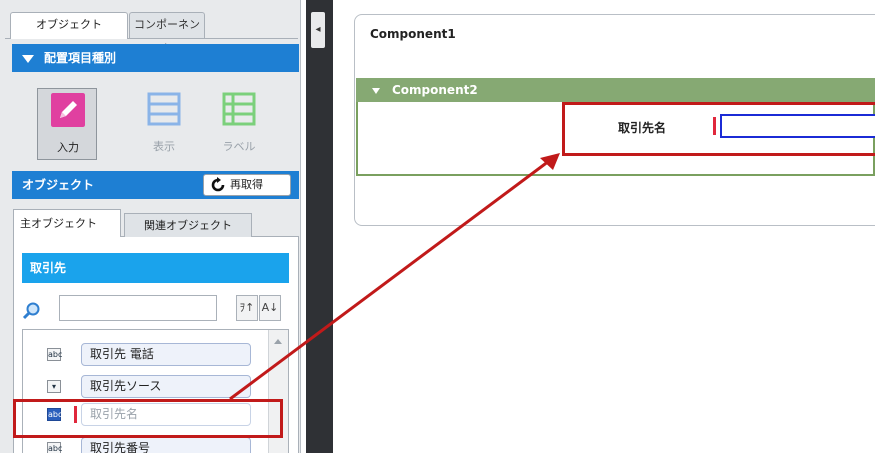 The width and height of the screenshot is (875, 453). I want to click on expand-triangle-icon, so click(376, 90).